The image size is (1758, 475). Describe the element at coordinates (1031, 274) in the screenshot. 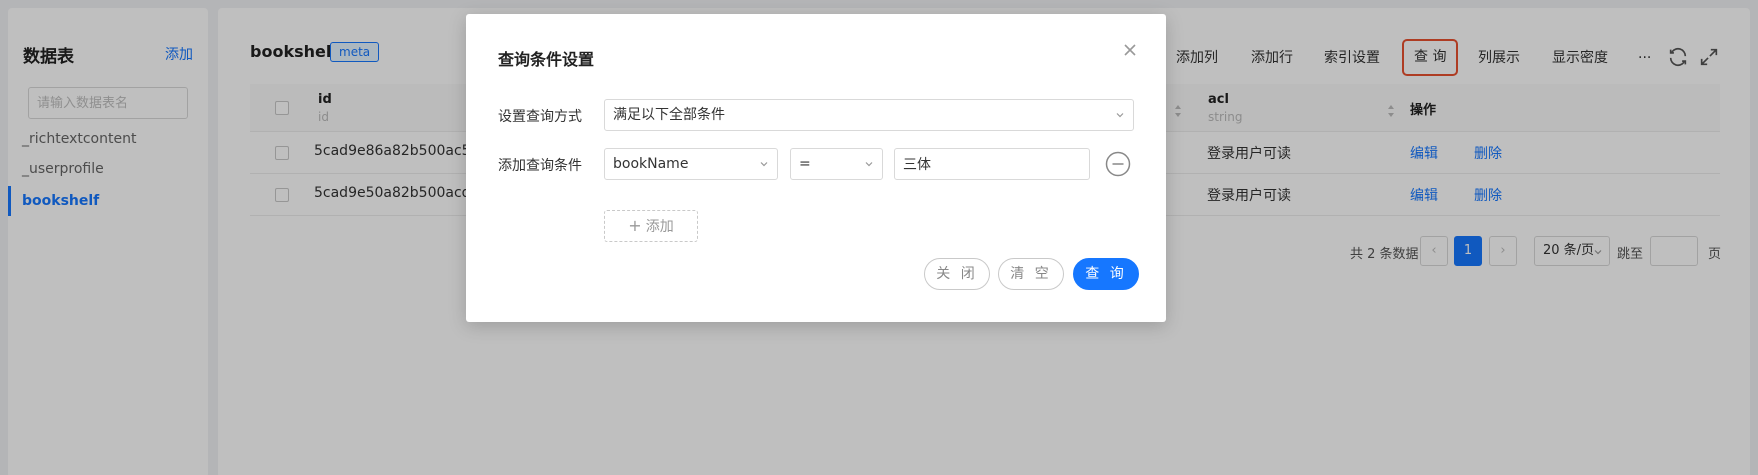

I see `clear-button: 清 空` at that location.